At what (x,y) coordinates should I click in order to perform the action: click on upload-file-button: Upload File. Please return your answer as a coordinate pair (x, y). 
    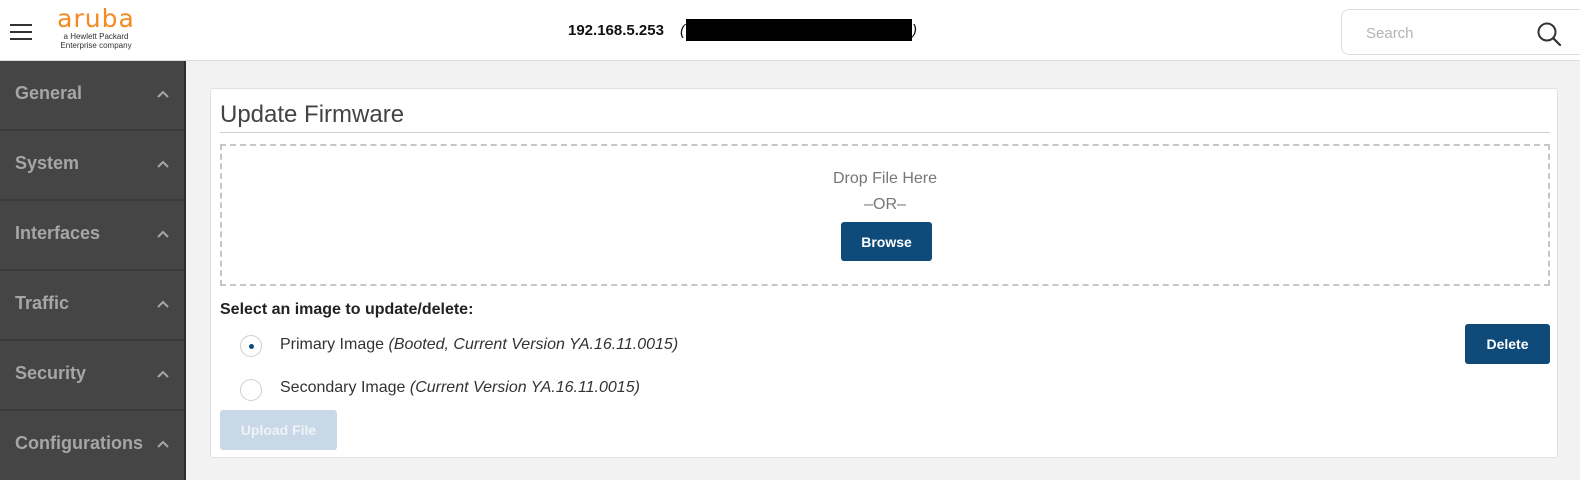
    Looking at the image, I should click on (278, 430).